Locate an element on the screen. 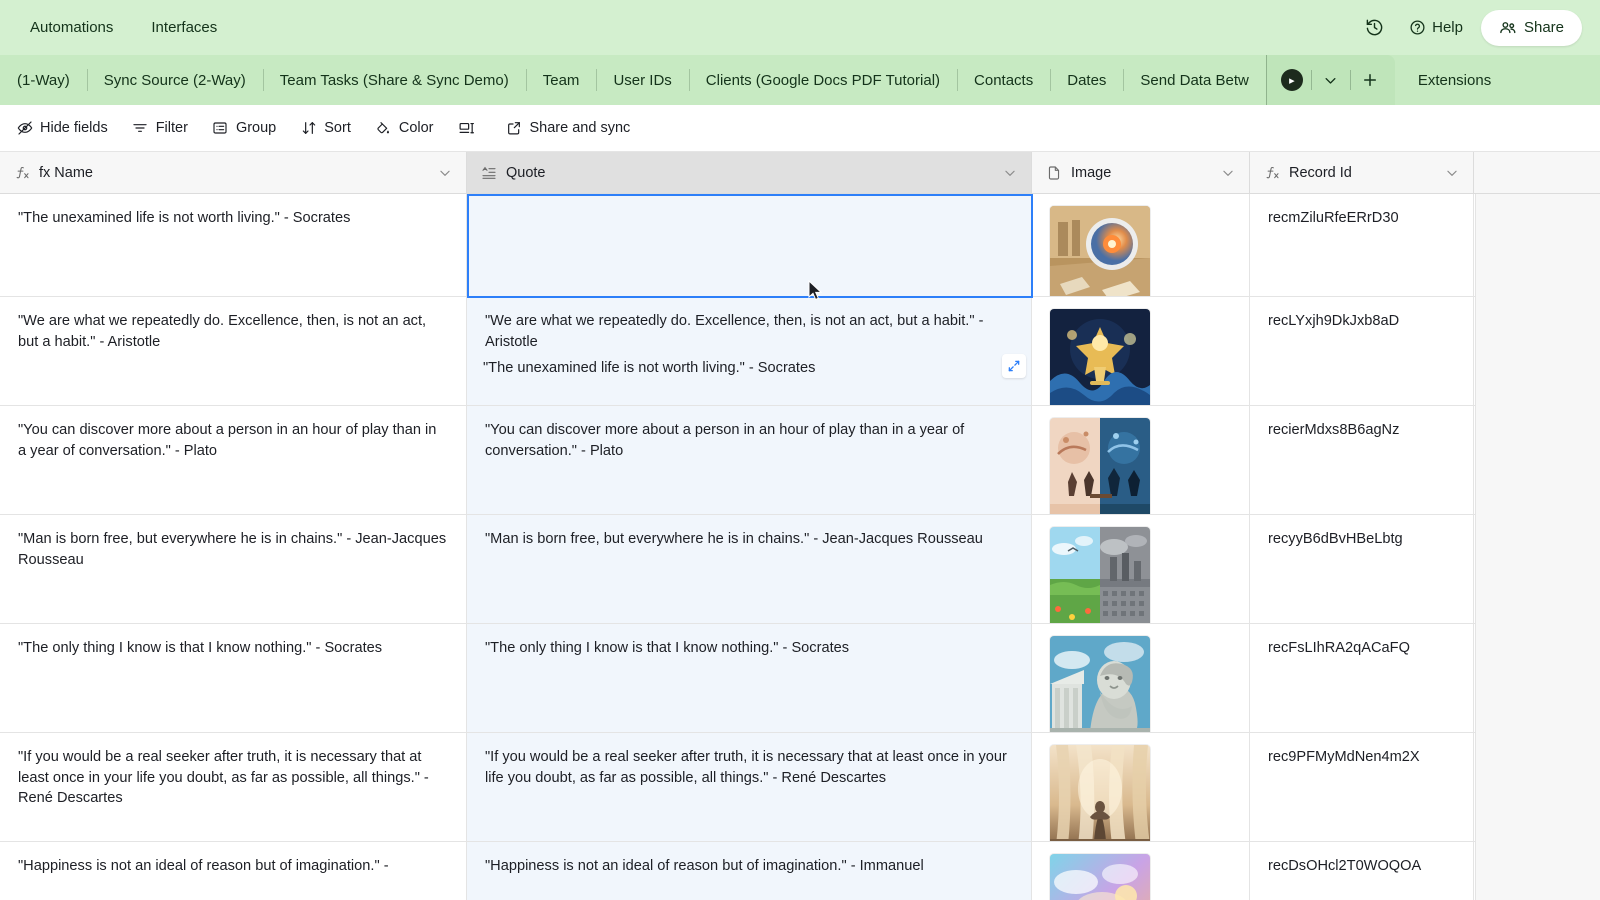  sort-button: Sort is located at coordinates (325, 128).